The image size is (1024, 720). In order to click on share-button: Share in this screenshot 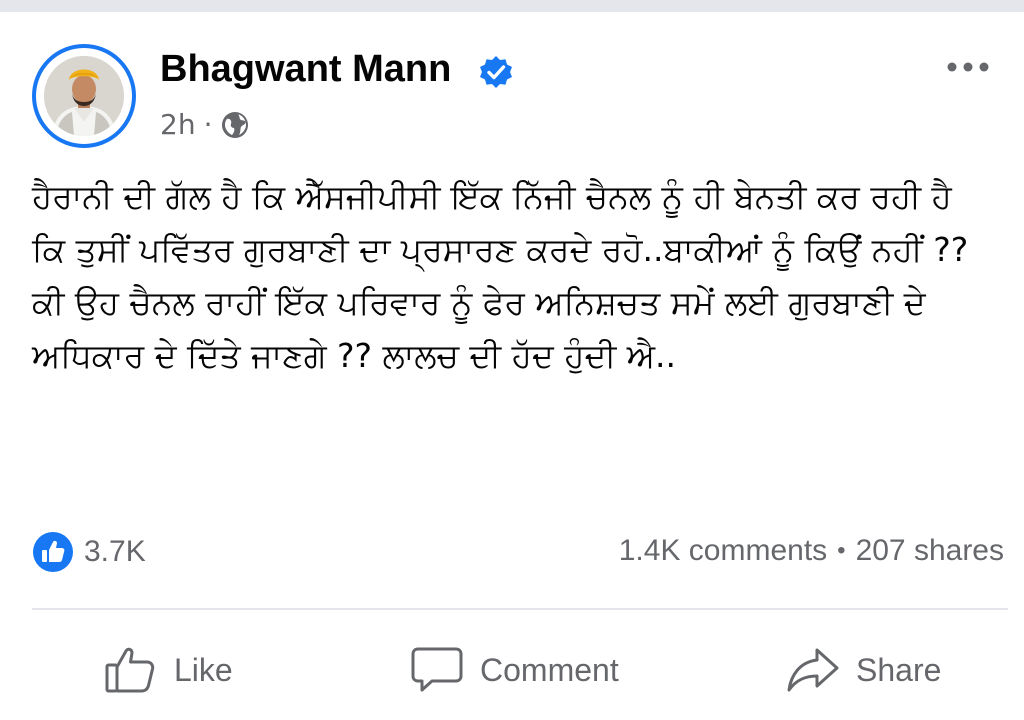, I will do `click(863, 670)`.